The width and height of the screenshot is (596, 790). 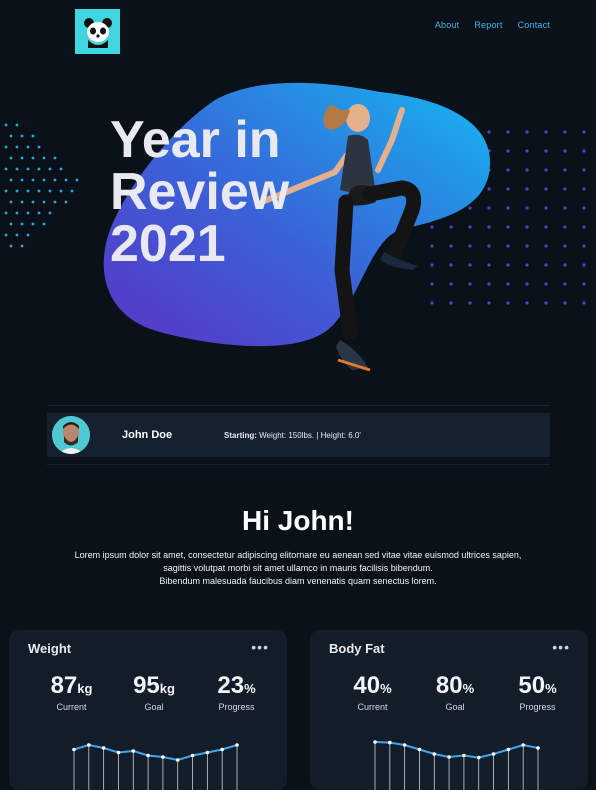 I want to click on body-fat-metrics: 40% Current 80% Goal 50% Progress, so click(x=455, y=692).